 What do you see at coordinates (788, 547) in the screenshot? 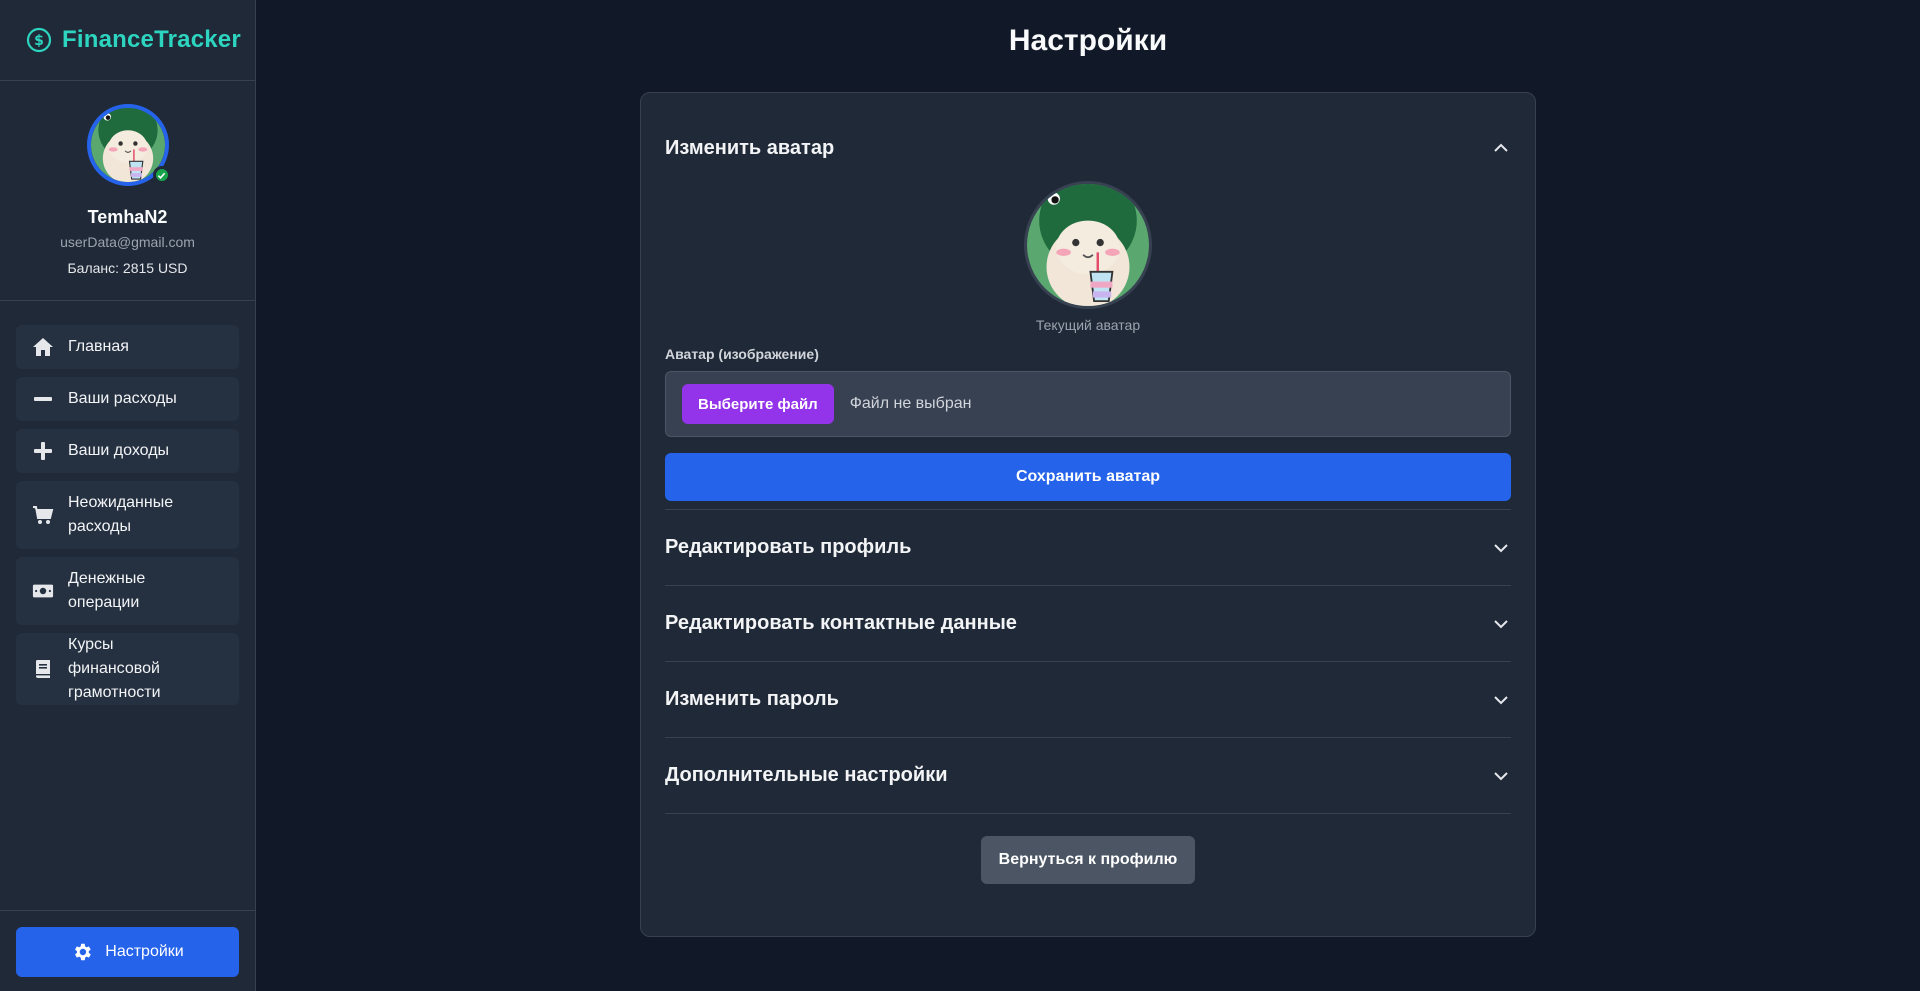
I see `section-title: Редактировать профиль` at bounding box center [788, 547].